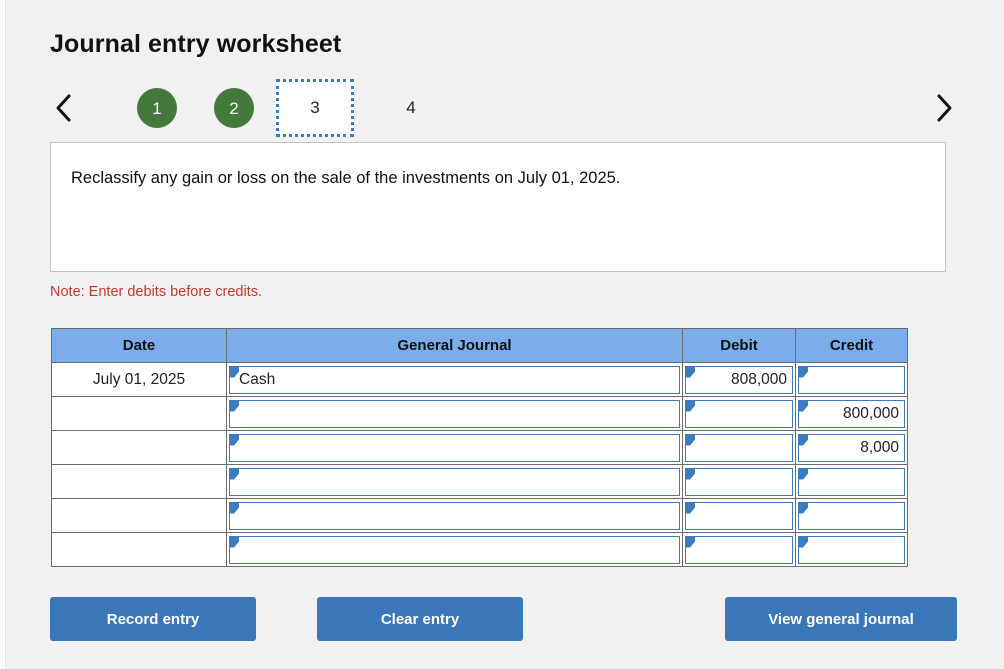  I want to click on pager-step-1: 1, so click(157, 108).